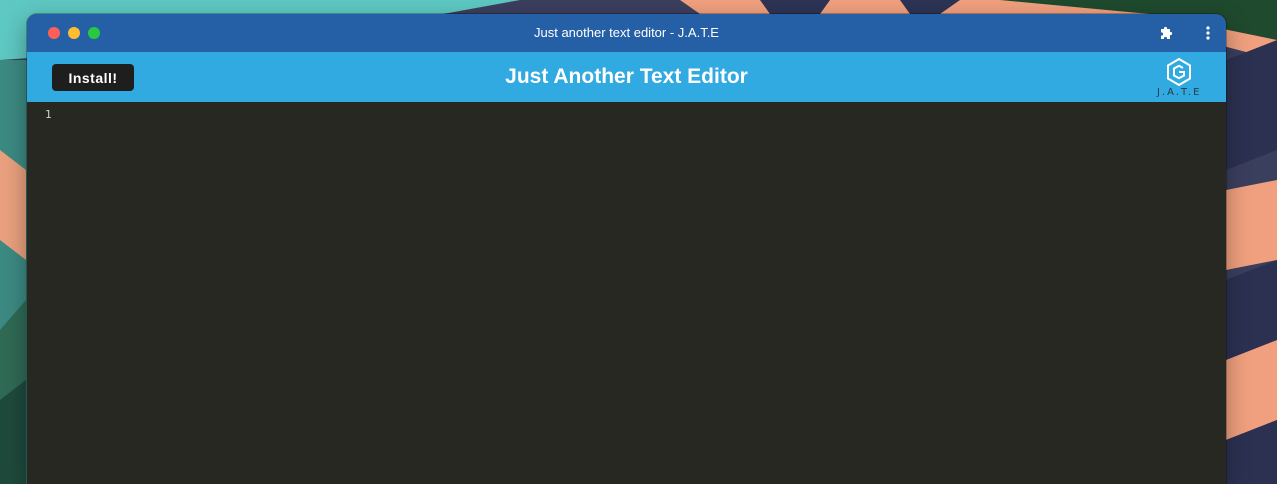  What do you see at coordinates (48, 114) in the screenshot?
I see `line-number: 1` at bounding box center [48, 114].